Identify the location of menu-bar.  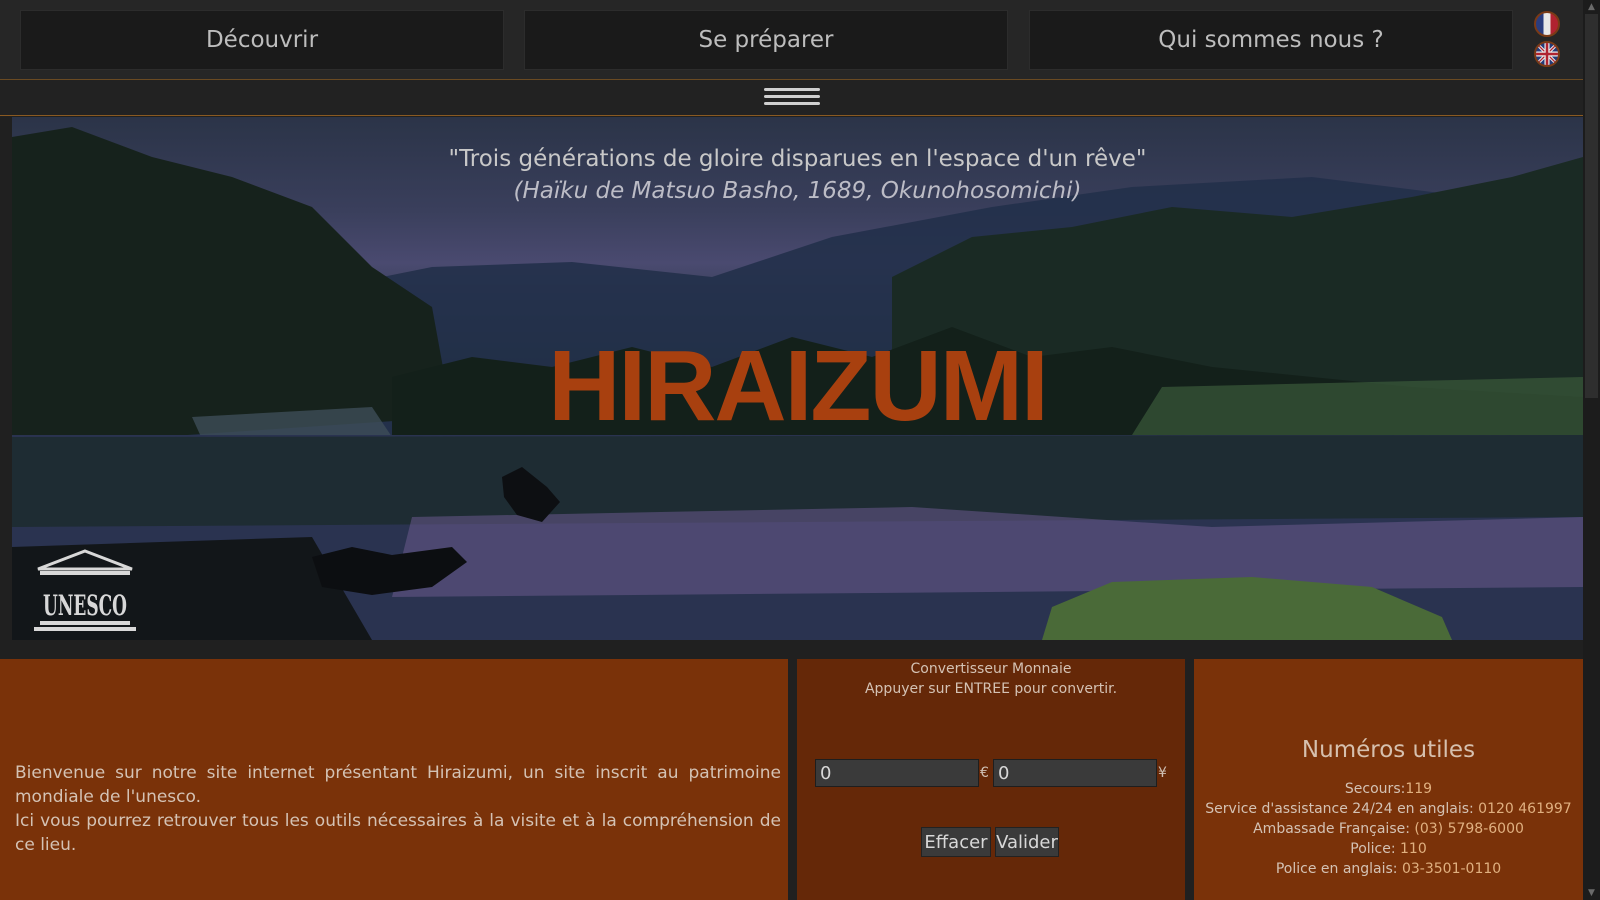
(791, 98).